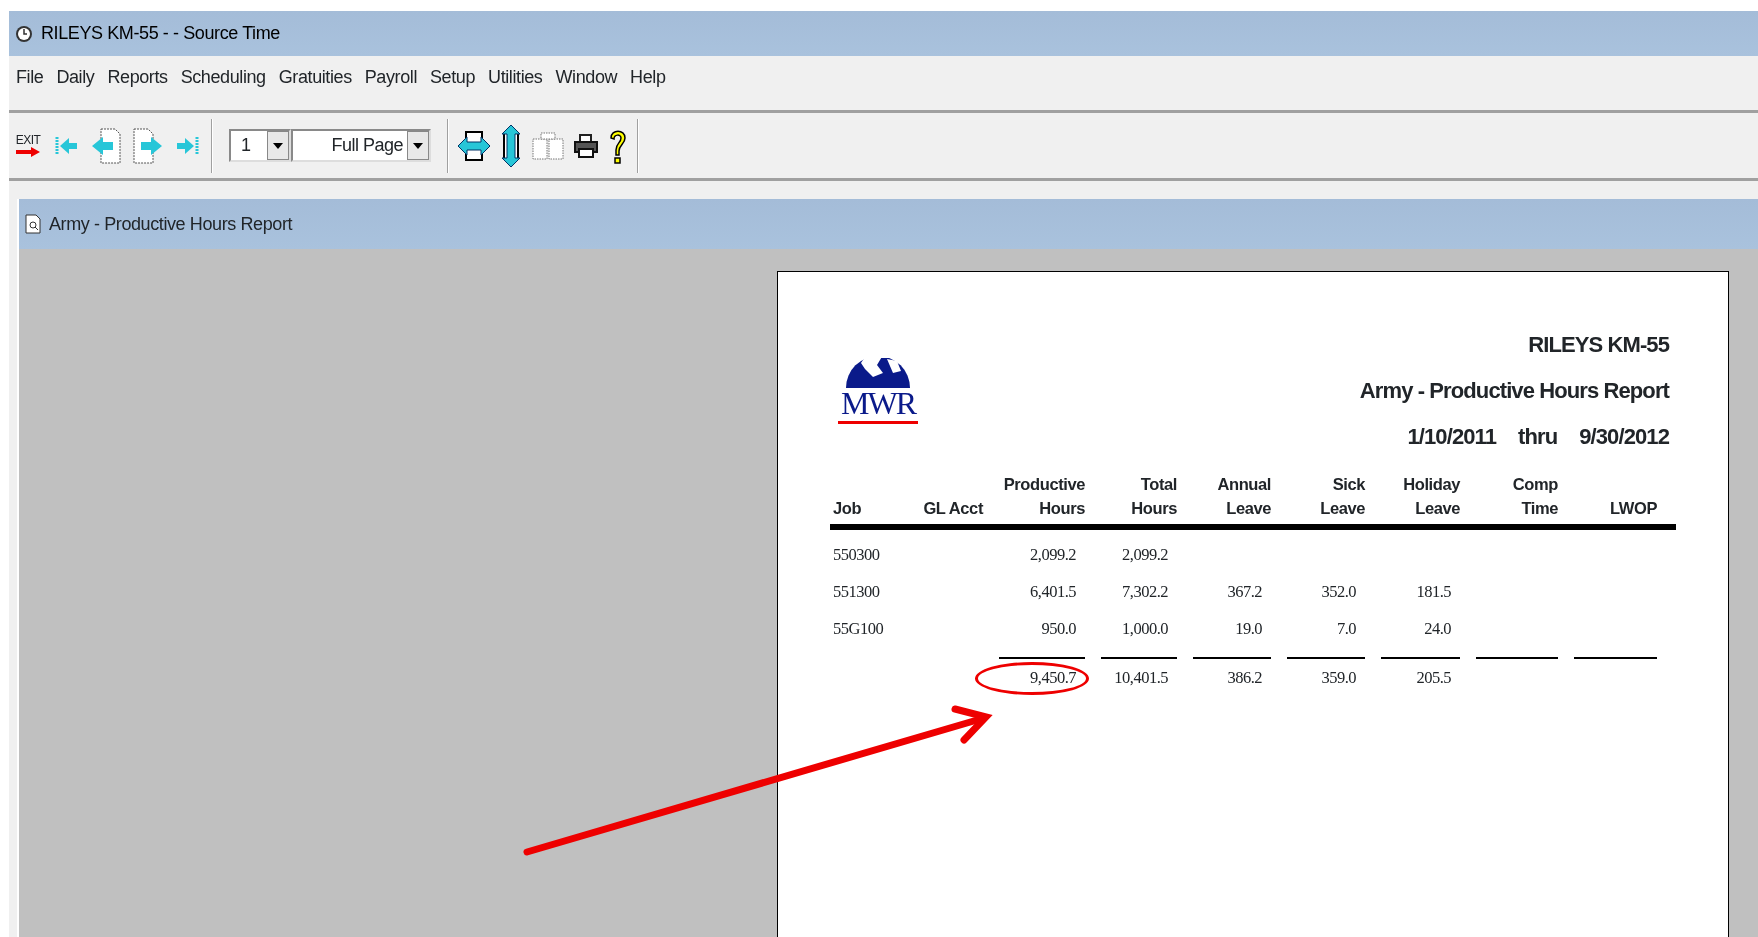 This screenshot has width=1758, height=937. I want to click on column-header: Annual Leave, so click(1243, 496).